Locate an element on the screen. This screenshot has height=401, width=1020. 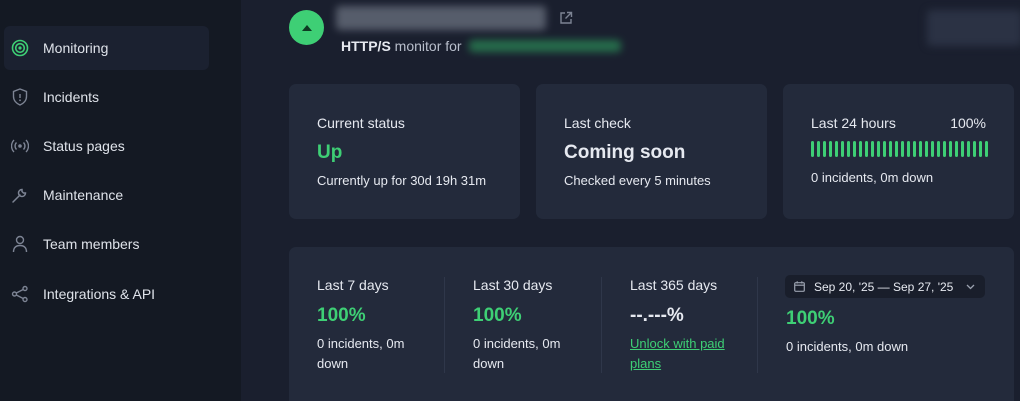
last-24h-card: Last 24 hours 100% 0 incidents, 0m down is located at coordinates (898, 151).